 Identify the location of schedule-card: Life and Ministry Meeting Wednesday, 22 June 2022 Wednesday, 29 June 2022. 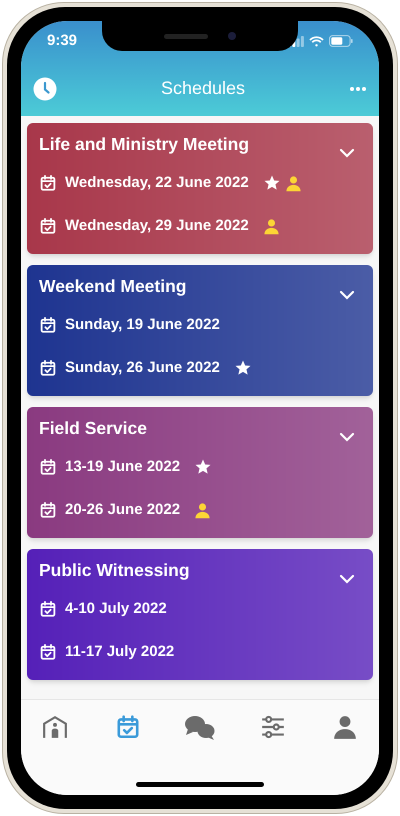
(200, 188).